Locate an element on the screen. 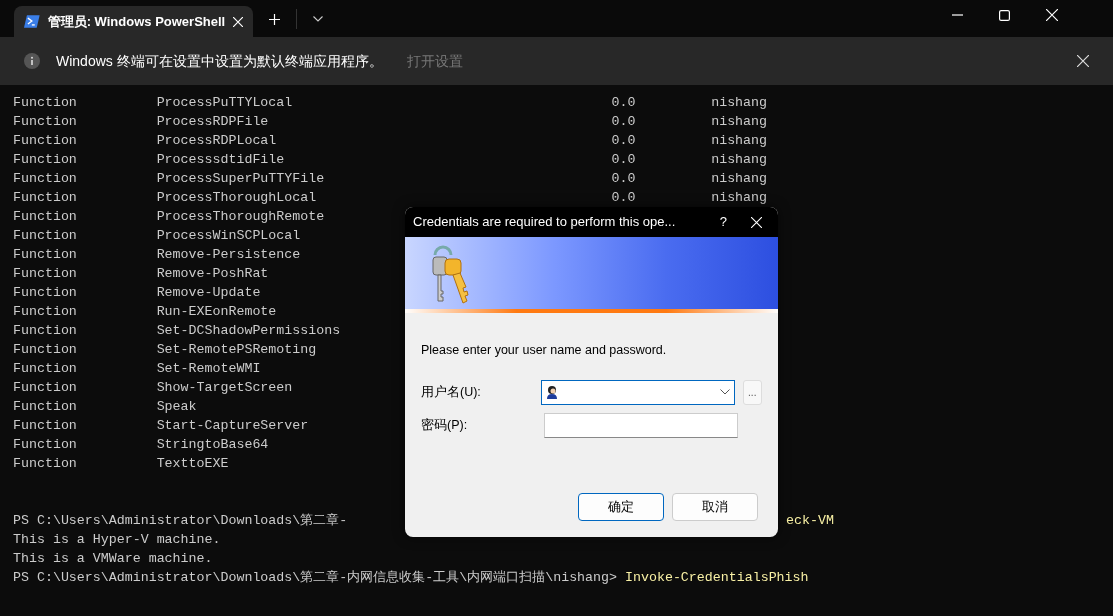  command-name: ProcessPuTTYLocal is located at coordinates (225, 103).